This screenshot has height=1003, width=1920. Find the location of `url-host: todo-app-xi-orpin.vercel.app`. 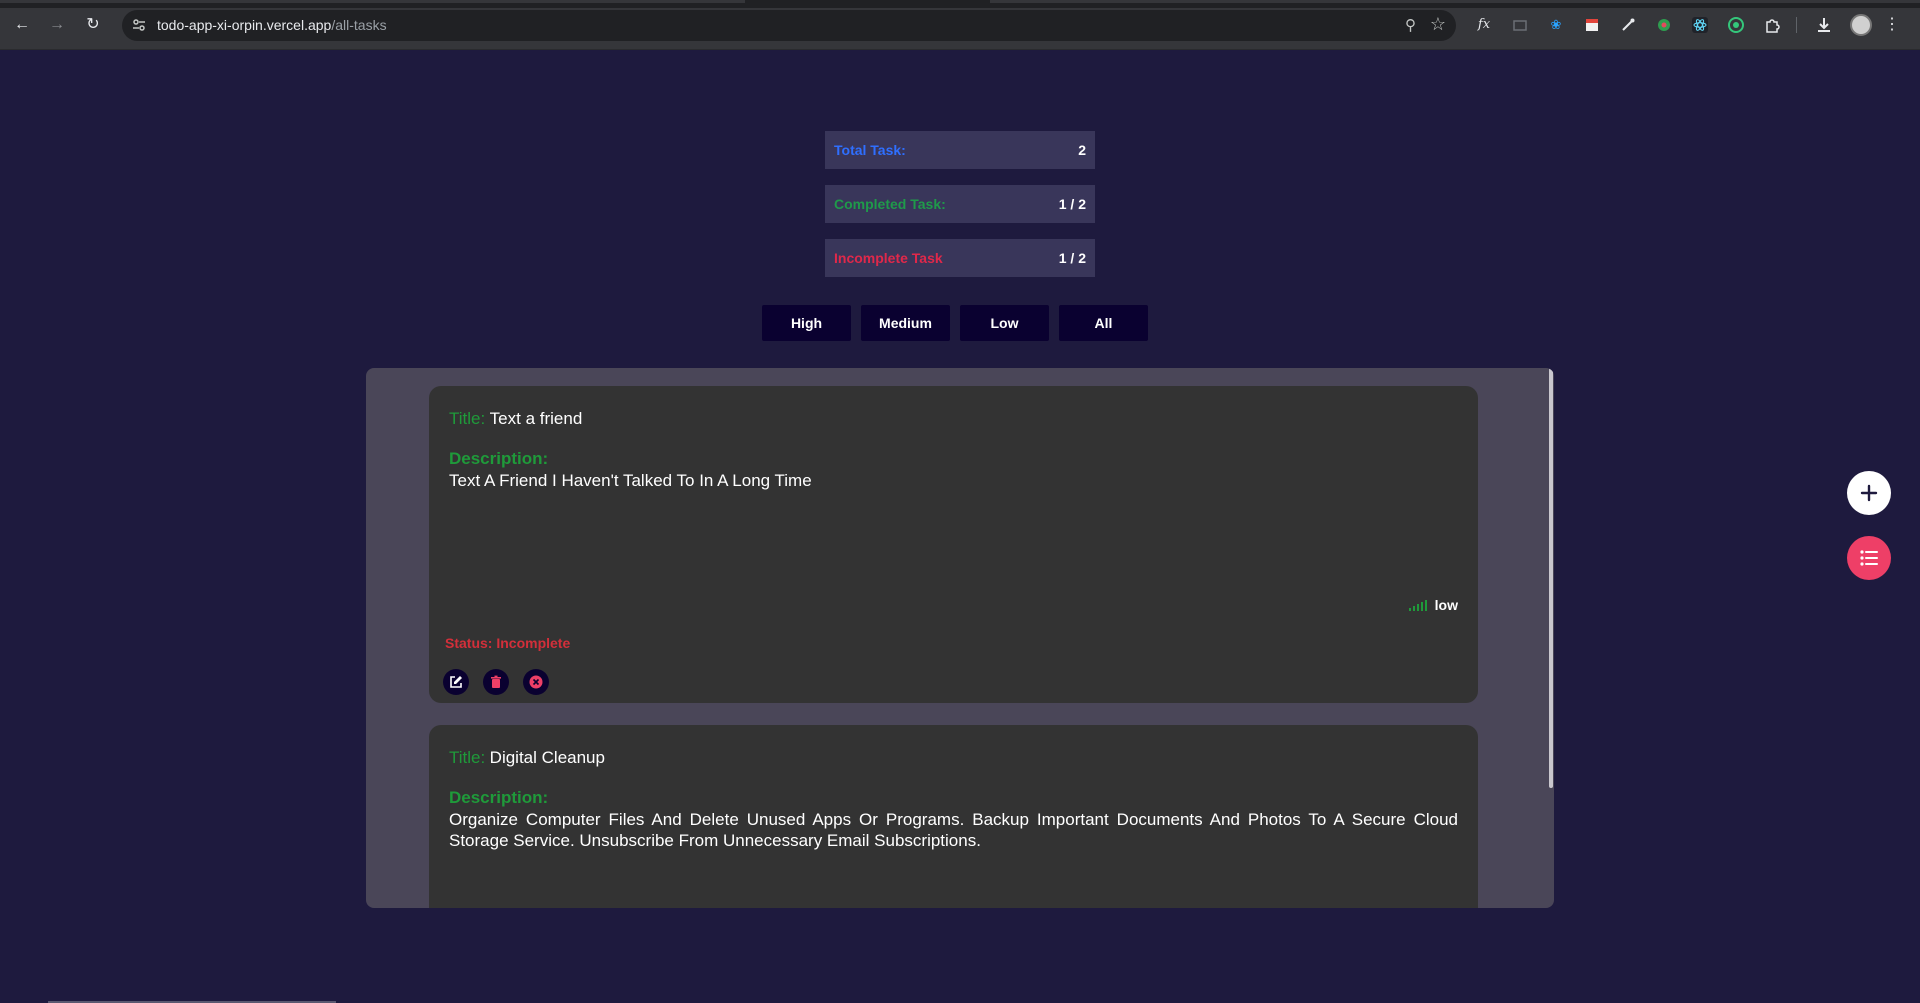

url-host: todo-app-xi-orpin.vercel.app is located at coordinates (244, 25).